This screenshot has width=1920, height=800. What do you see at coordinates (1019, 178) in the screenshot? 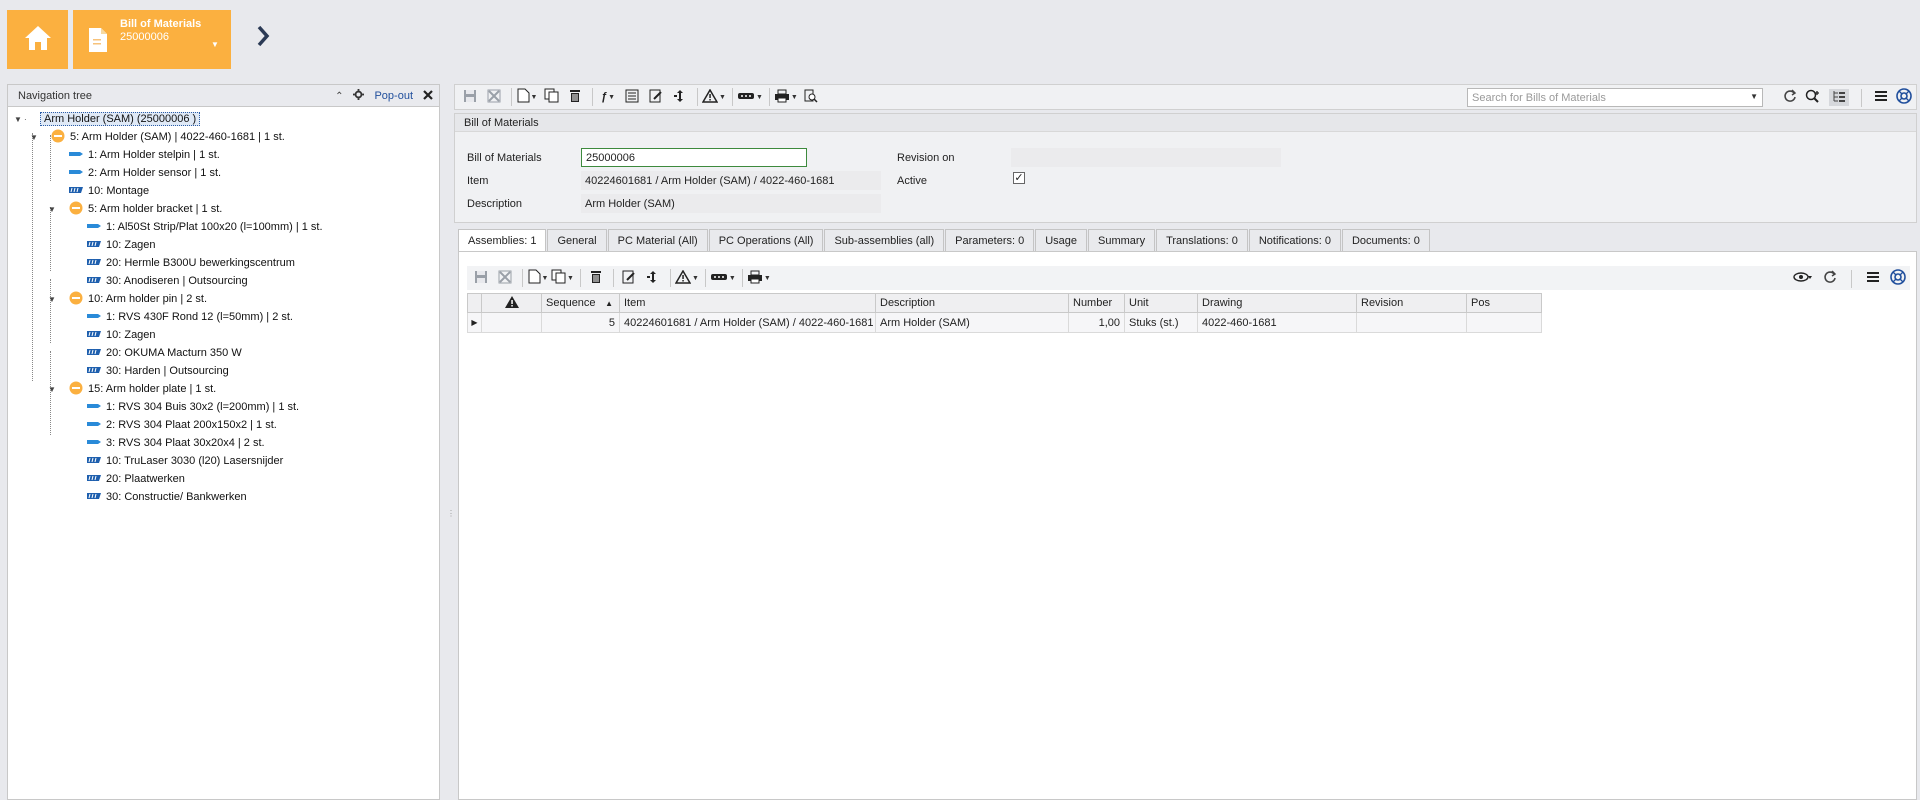
I see `active-checkbox: ✓` at bounding box center [1019, 178].